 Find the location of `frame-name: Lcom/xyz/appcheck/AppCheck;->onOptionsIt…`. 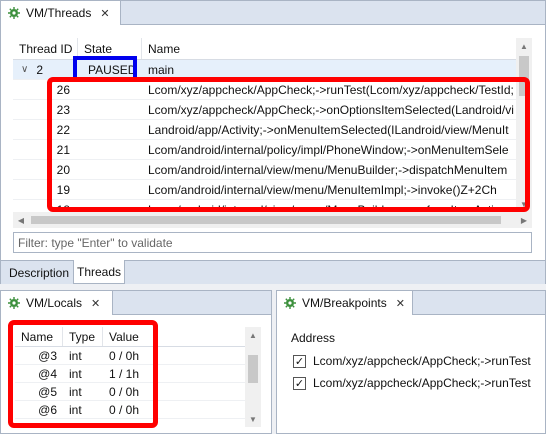

frame-name: Lcom/xyz/appcheck/AppCheck;->onOptionsIt… is located at coordinates (331, 109).